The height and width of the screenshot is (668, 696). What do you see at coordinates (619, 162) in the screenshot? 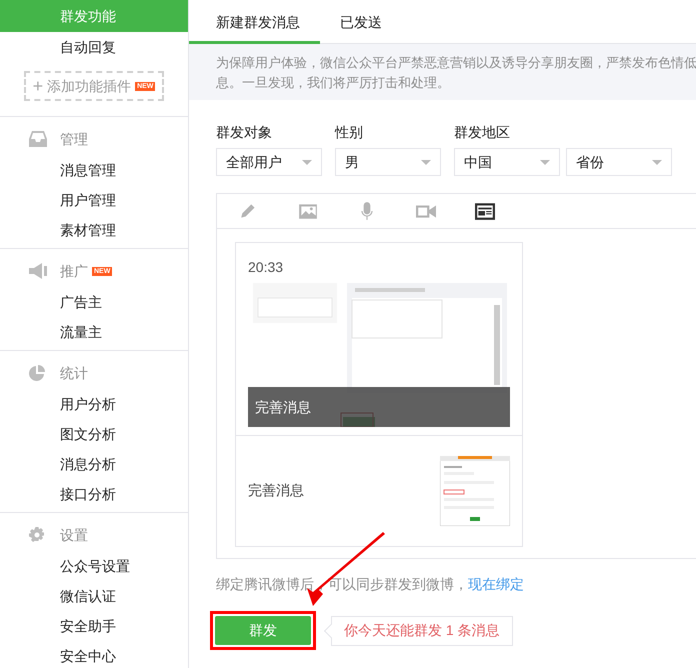
I see `dropdown: 省份` at bounding box center [619, 162].